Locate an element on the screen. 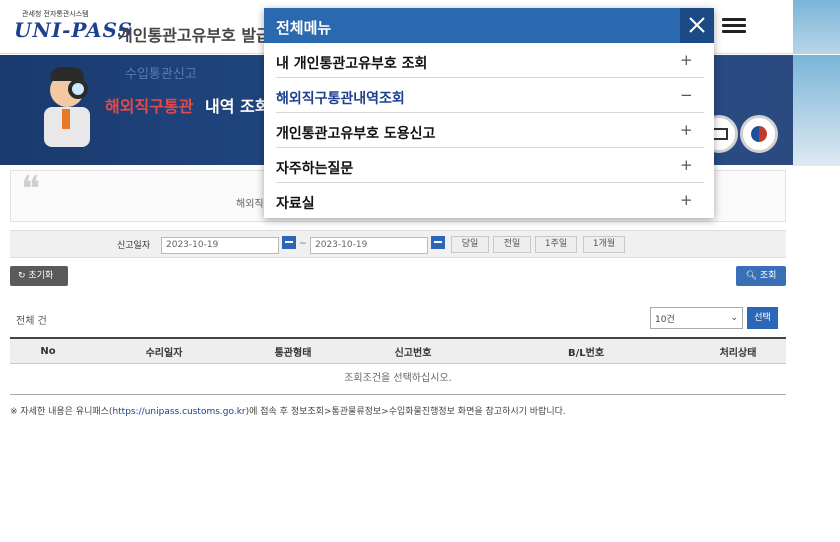 Image resolution: width=840 pixels, height=542 pixels. today-button: 당일 is located at coordinates (470, 244).